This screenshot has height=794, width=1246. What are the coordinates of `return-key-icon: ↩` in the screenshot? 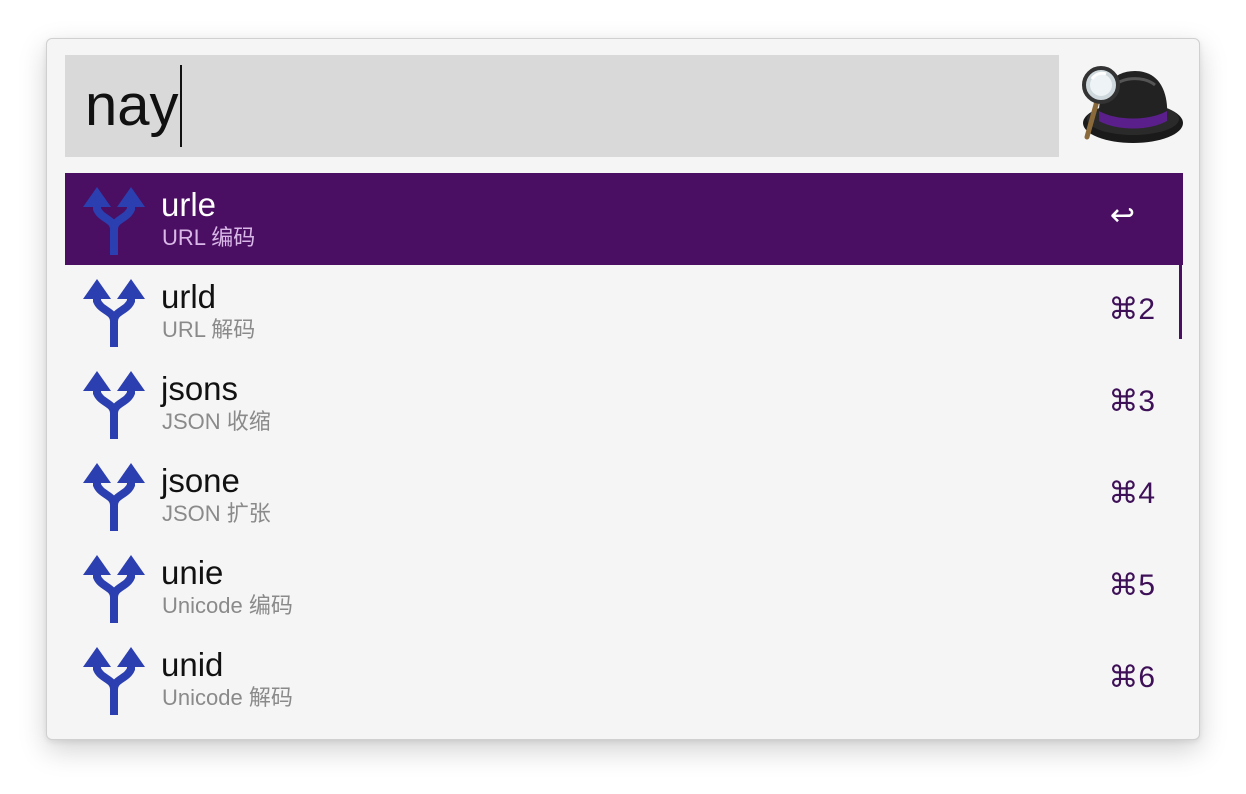 It's located at (1122, 215).